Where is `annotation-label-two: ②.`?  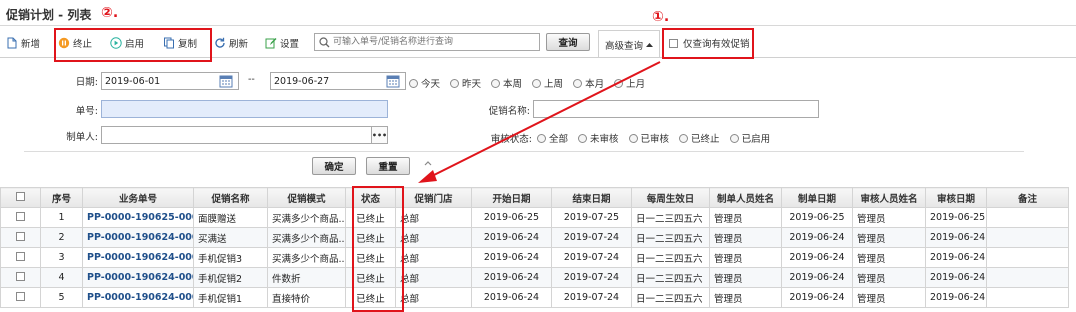
annotation-label-two: ②. is located at coordinates (110, 13).